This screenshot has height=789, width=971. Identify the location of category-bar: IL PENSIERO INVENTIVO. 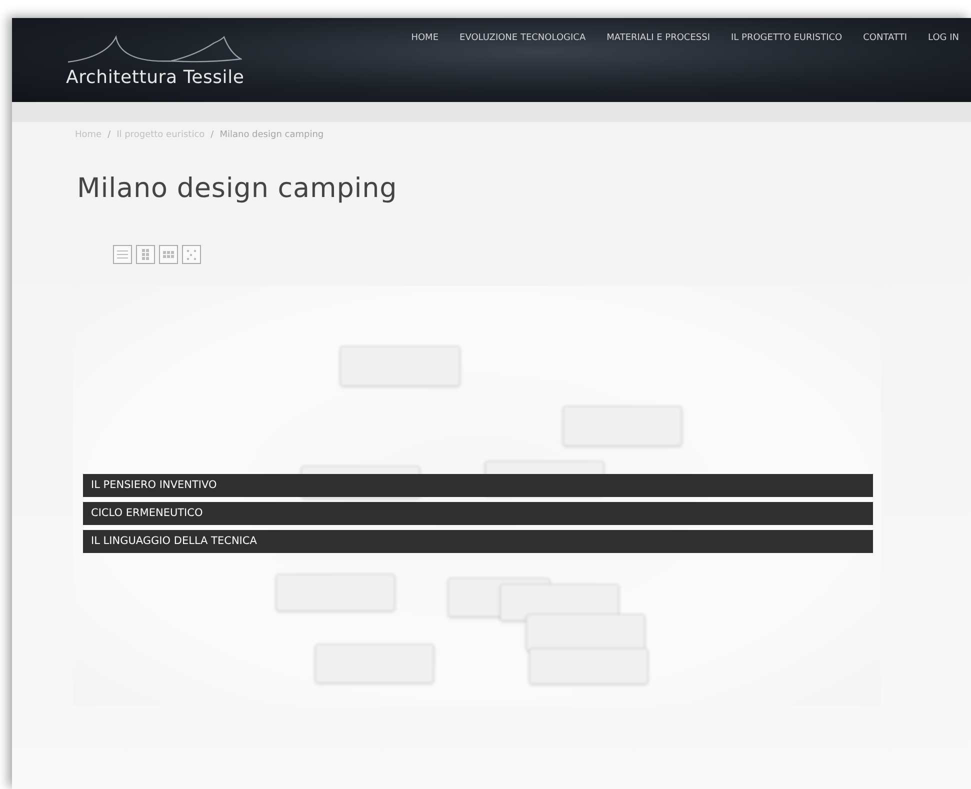
(478, 485).